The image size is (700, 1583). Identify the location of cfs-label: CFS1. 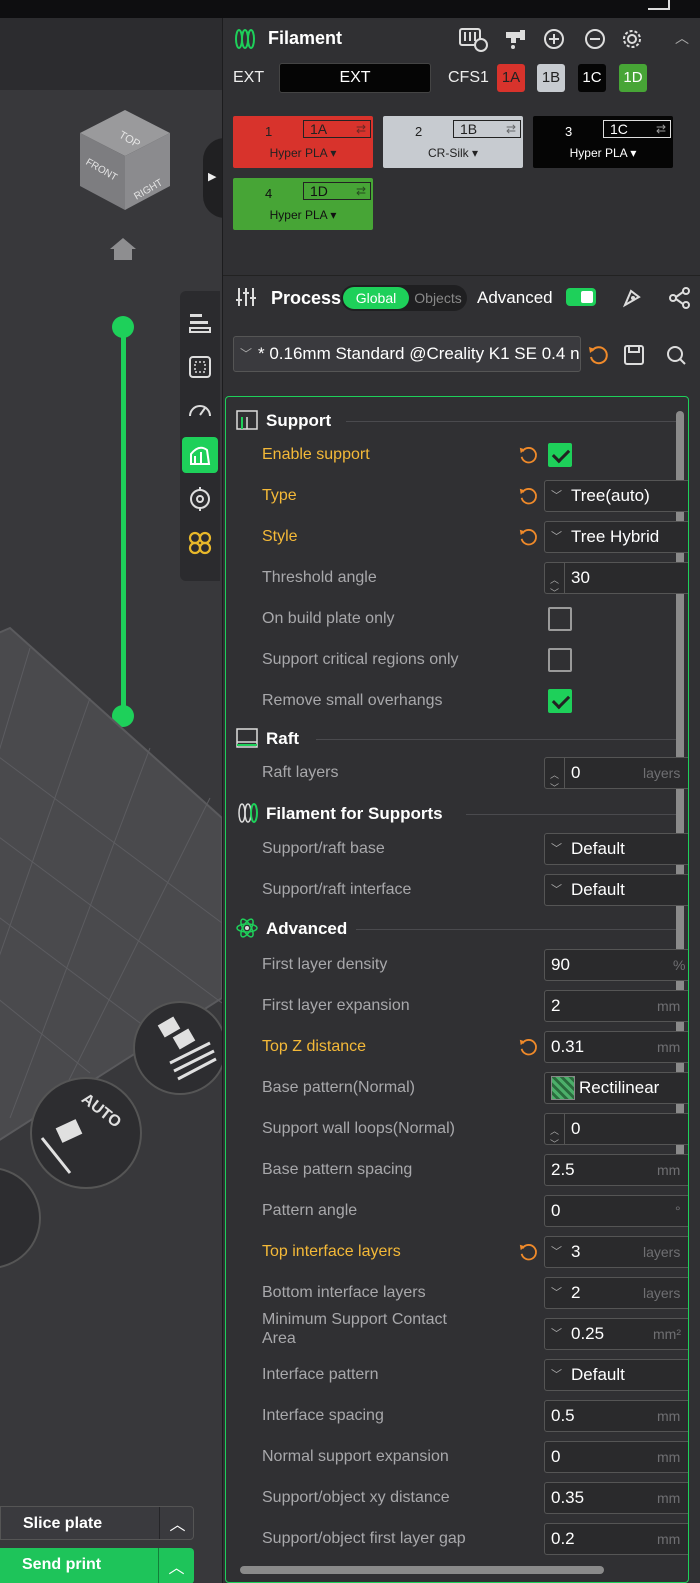
(468, 77).